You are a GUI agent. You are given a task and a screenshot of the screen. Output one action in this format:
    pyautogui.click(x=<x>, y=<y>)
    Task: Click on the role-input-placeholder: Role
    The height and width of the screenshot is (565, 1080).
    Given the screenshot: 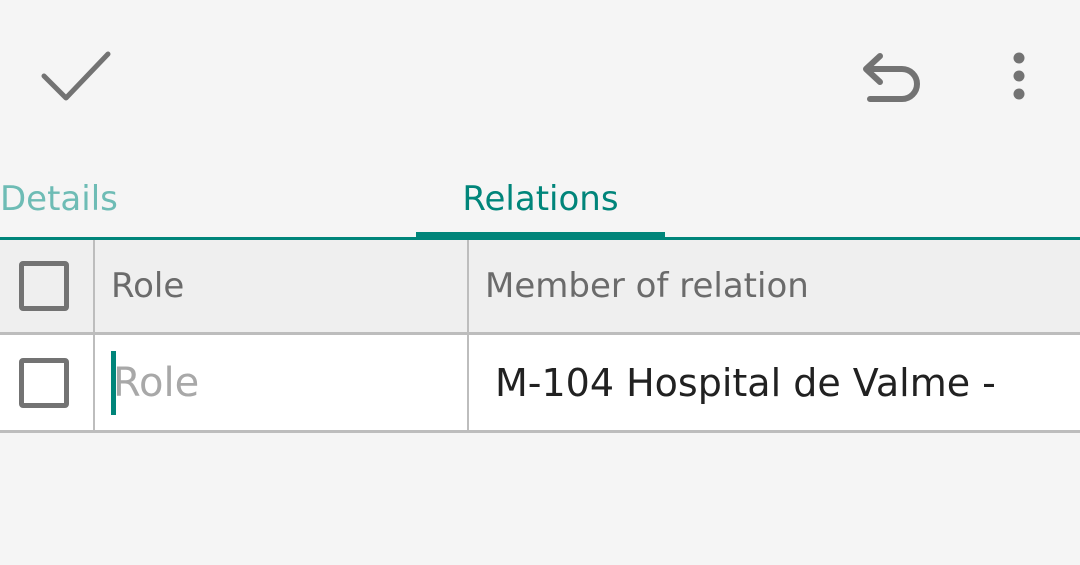 What is the action you would take?
    pyautogui.click(x=156, y=382)
    